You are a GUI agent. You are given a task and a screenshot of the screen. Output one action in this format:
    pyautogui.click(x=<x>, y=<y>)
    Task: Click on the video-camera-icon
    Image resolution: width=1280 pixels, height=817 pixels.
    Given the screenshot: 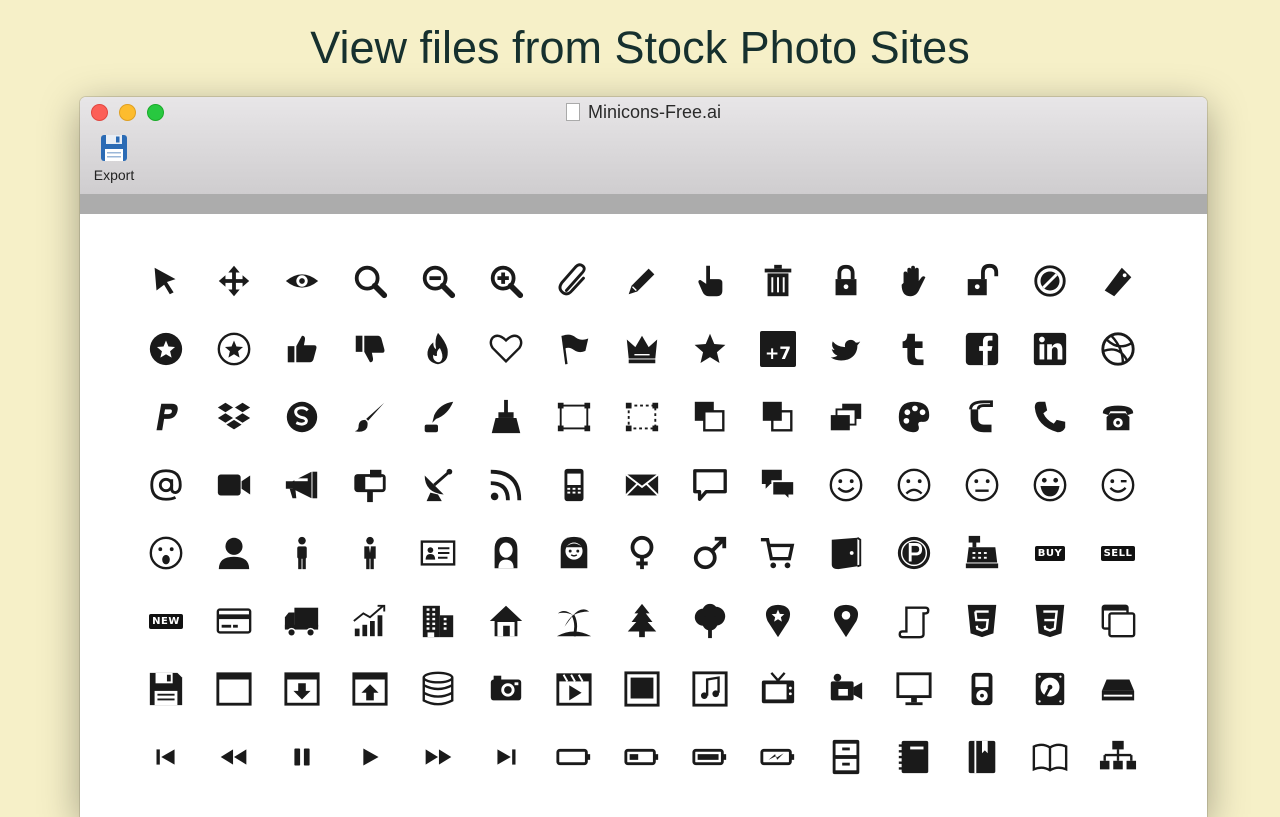 What is the action you would take?
    pyautogui.click(x=234, y=485)
    